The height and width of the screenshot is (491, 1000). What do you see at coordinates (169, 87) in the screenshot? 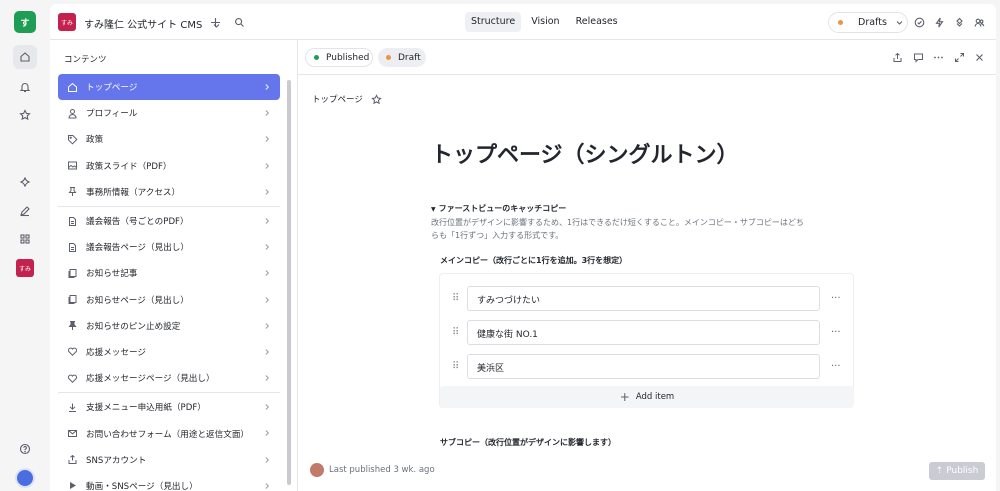
I see `sidebar-item-top-page: トップページ` at bounding box center [169, 87].